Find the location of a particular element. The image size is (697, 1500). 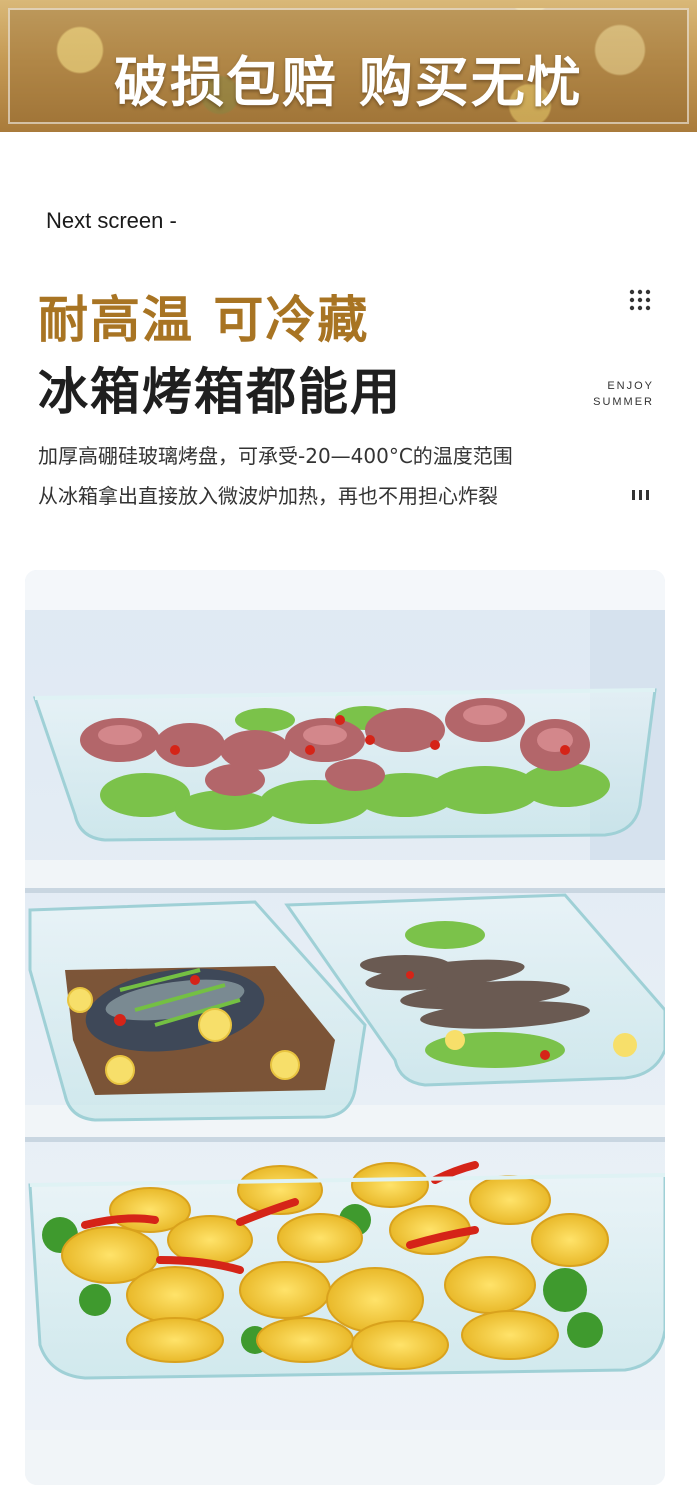

tagline-line-2: SUMMER is located at coordinates (623, 402).